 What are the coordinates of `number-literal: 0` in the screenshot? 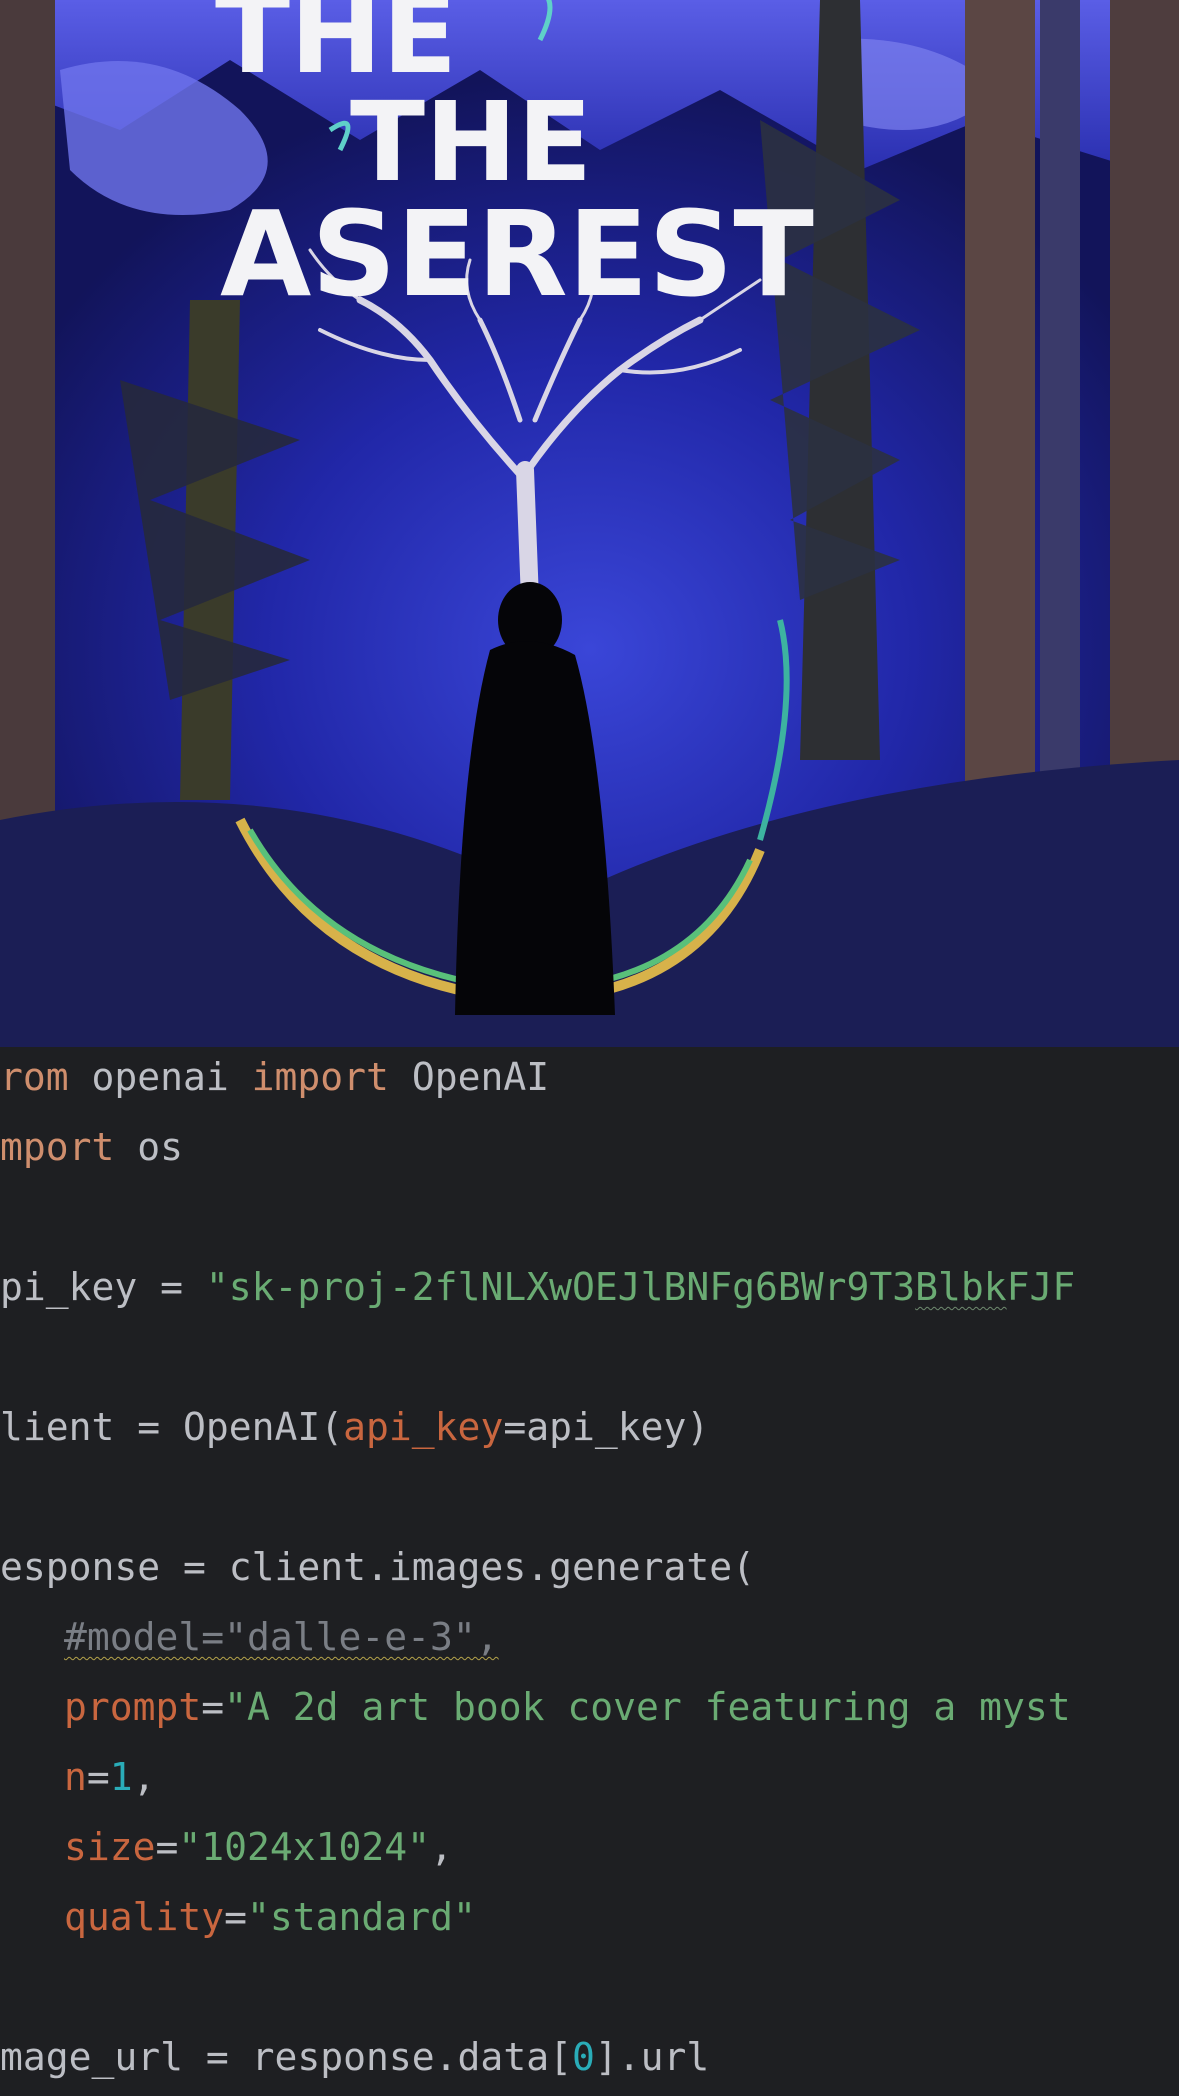 It's located at (583, 2057).